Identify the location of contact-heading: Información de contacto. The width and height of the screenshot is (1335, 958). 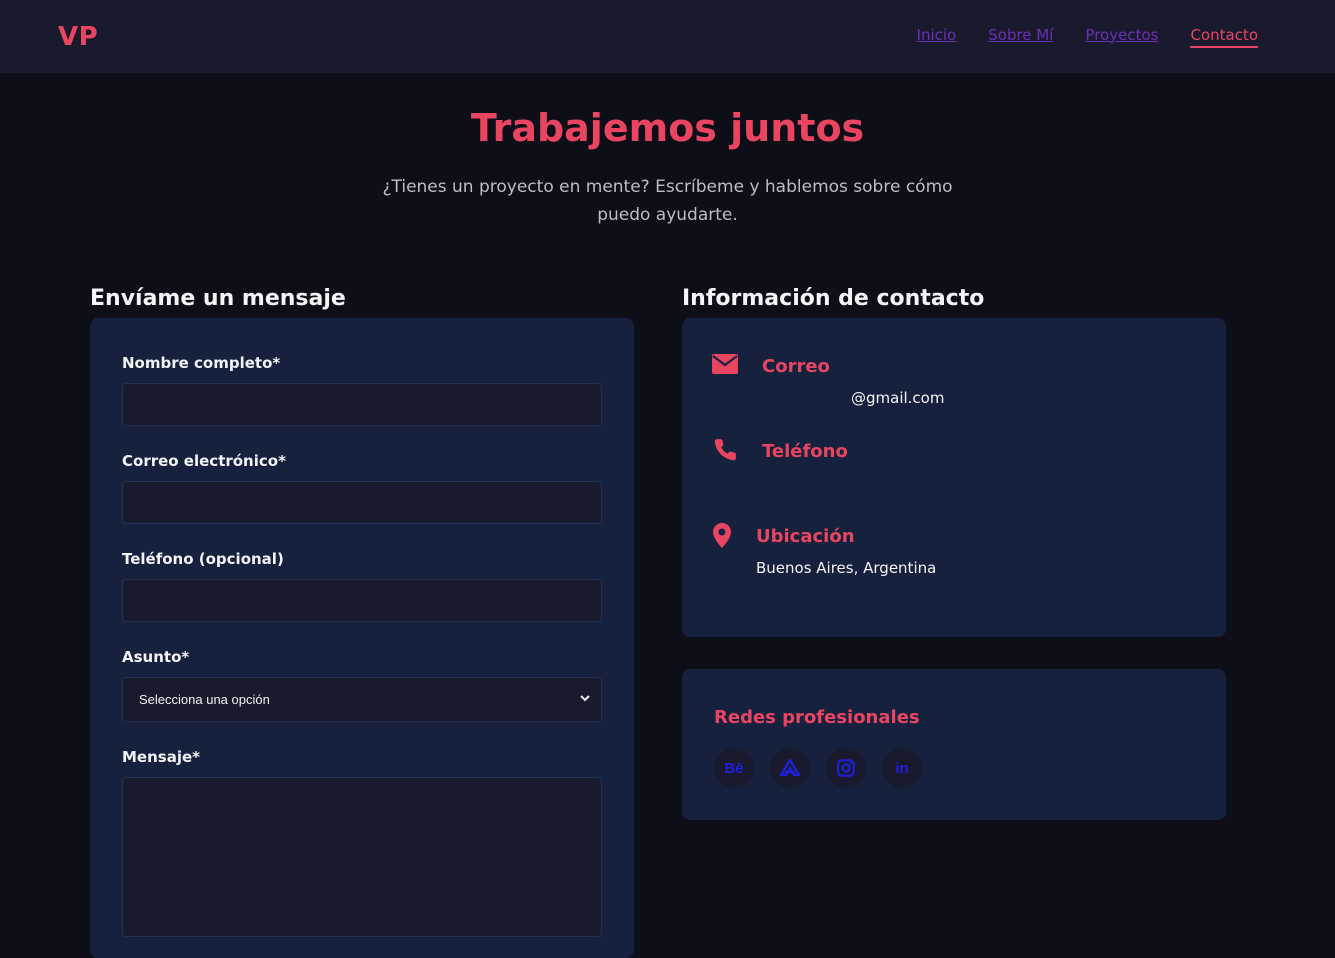
(833, 298).